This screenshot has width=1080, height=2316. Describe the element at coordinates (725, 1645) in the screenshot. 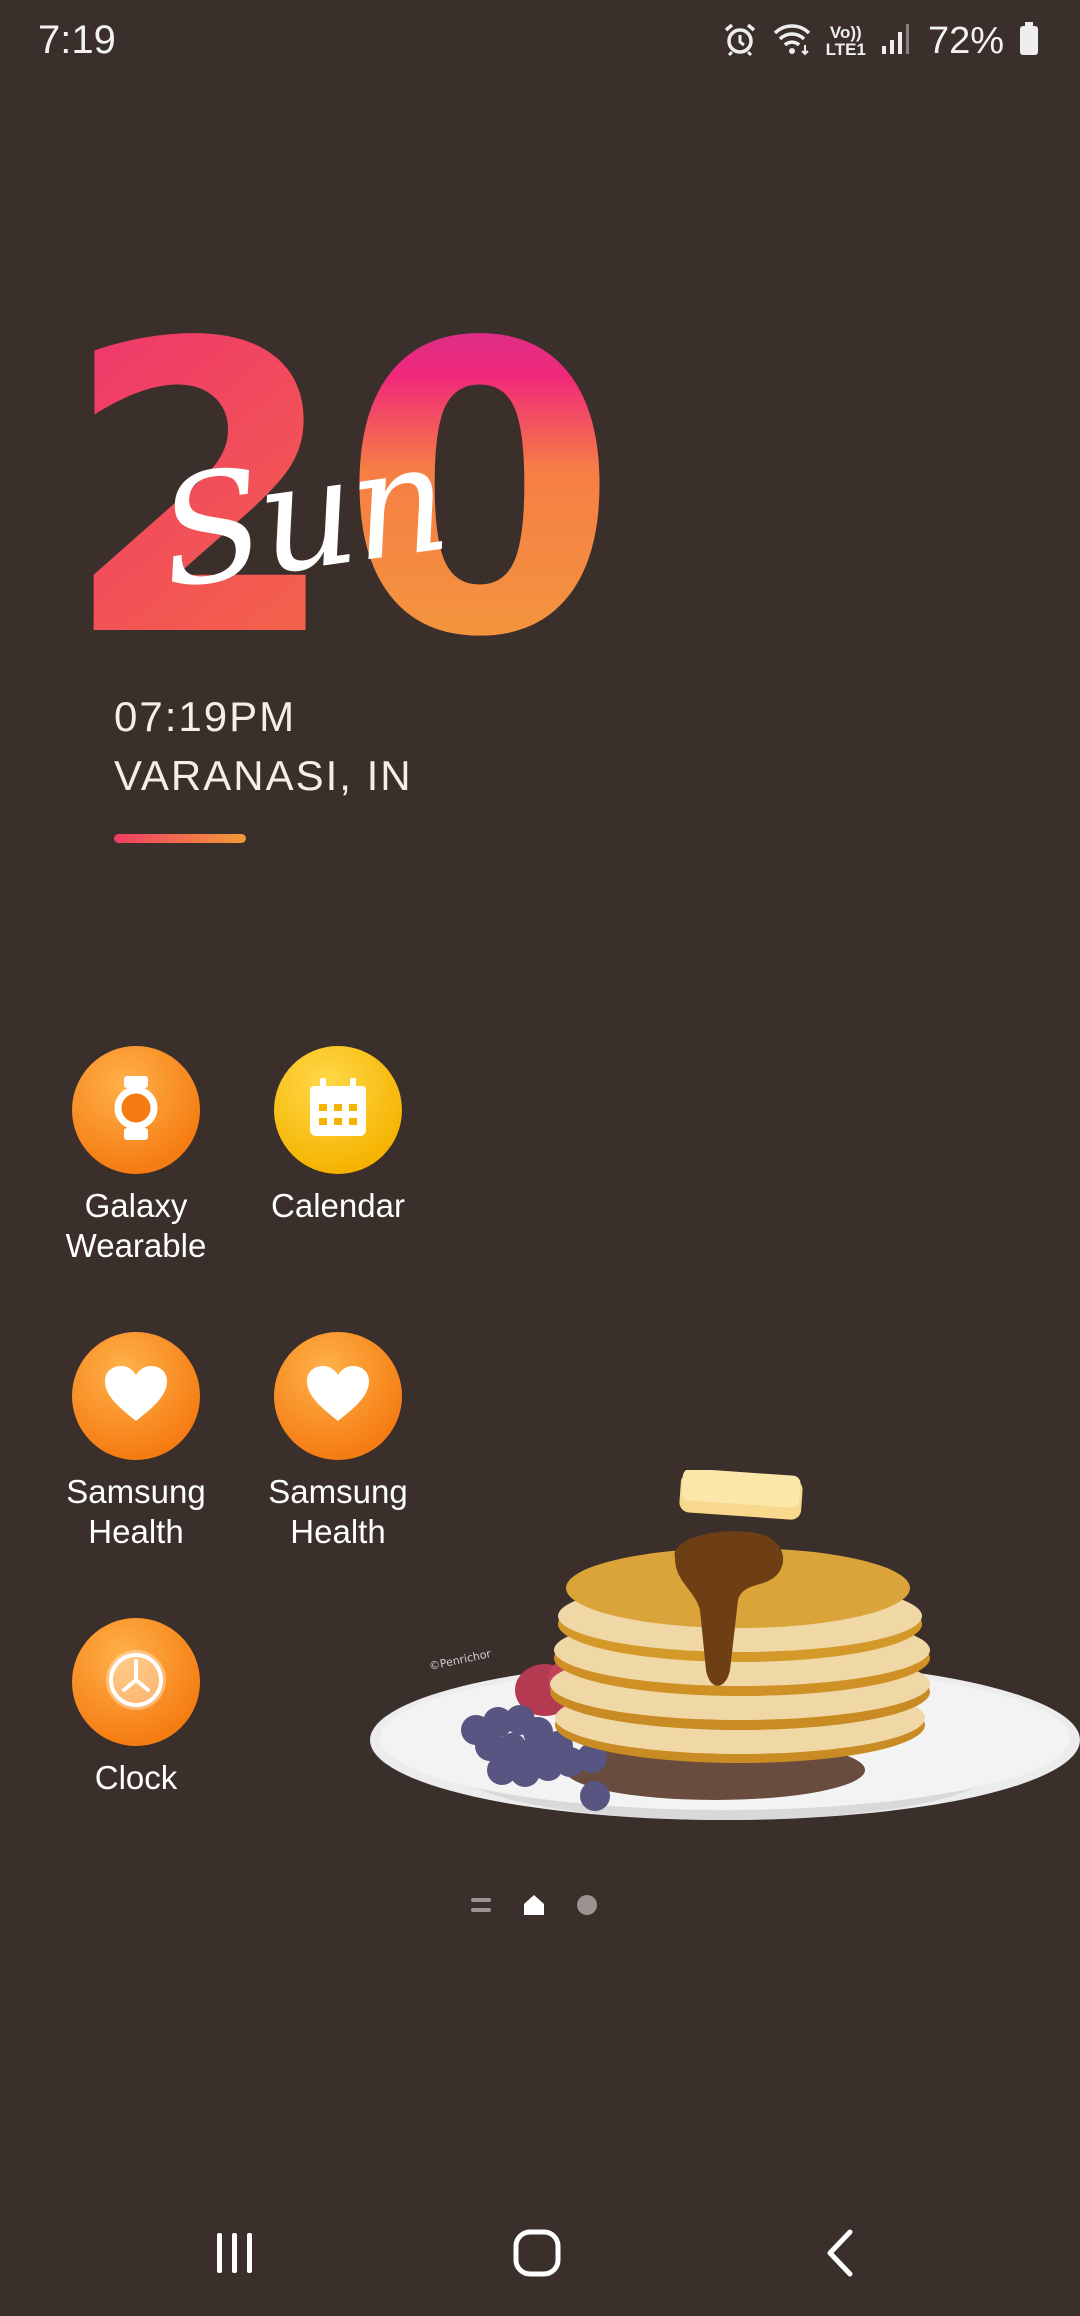

I see `pancake-illustration: ©Penrichor` at that location.